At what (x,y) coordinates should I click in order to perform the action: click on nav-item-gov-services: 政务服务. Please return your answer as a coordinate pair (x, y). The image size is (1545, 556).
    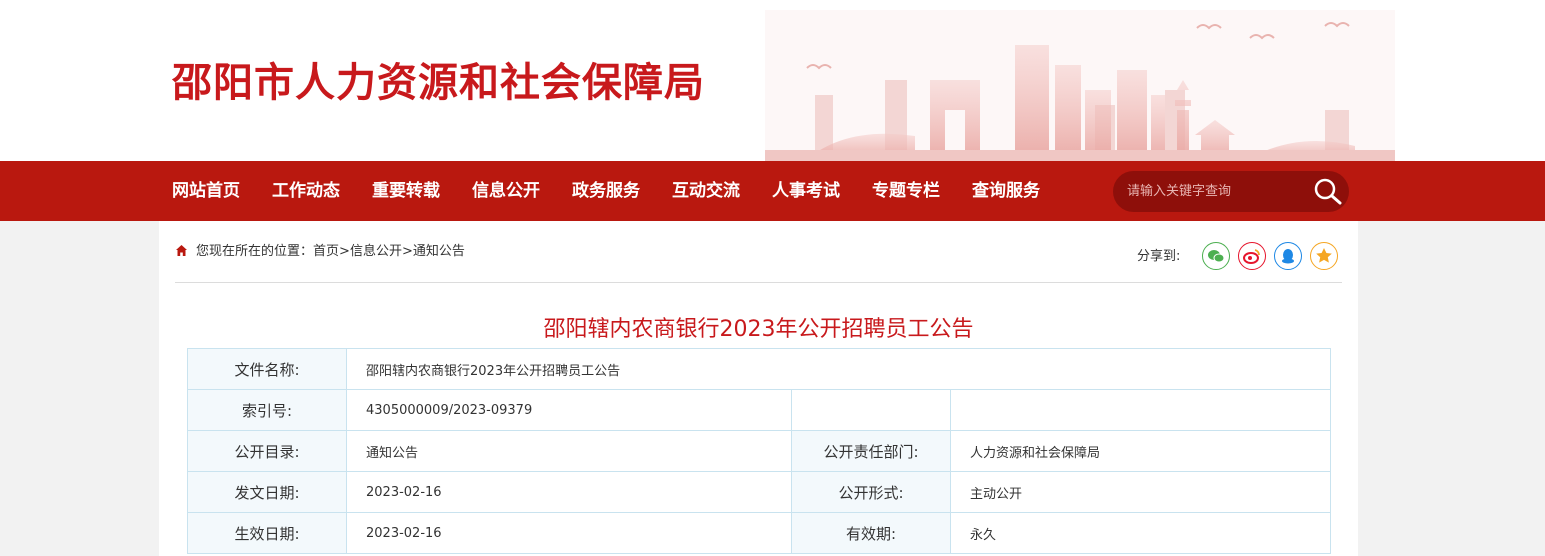
    Looking at the image, I should click on (606, 191).